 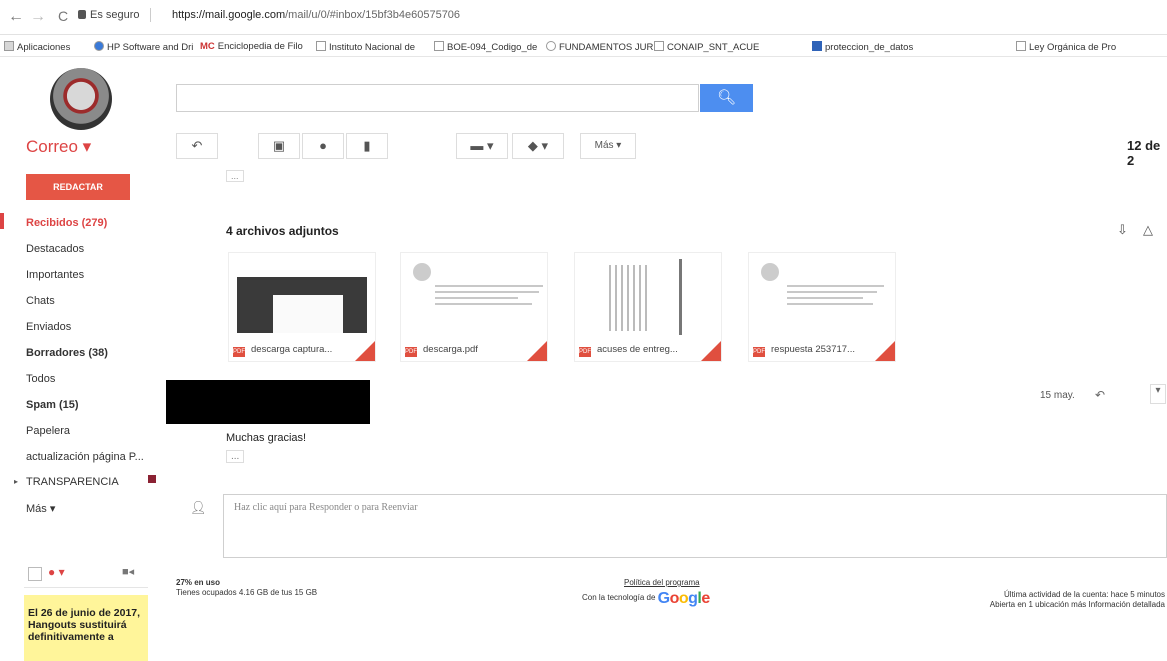 What do you see at coordinates (150, 15) in the screenshot?
I see `divider` at bounding box center [150, 15].